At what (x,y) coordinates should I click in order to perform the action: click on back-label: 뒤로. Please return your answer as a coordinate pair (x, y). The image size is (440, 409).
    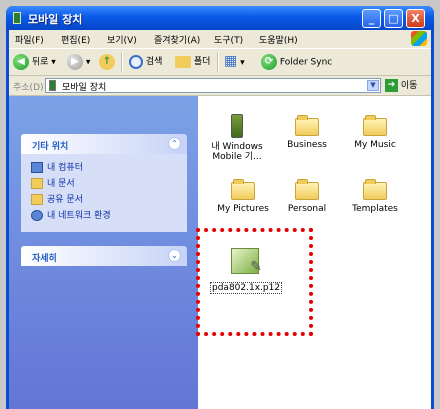
    Looking at the image, I should click on (40, 62).